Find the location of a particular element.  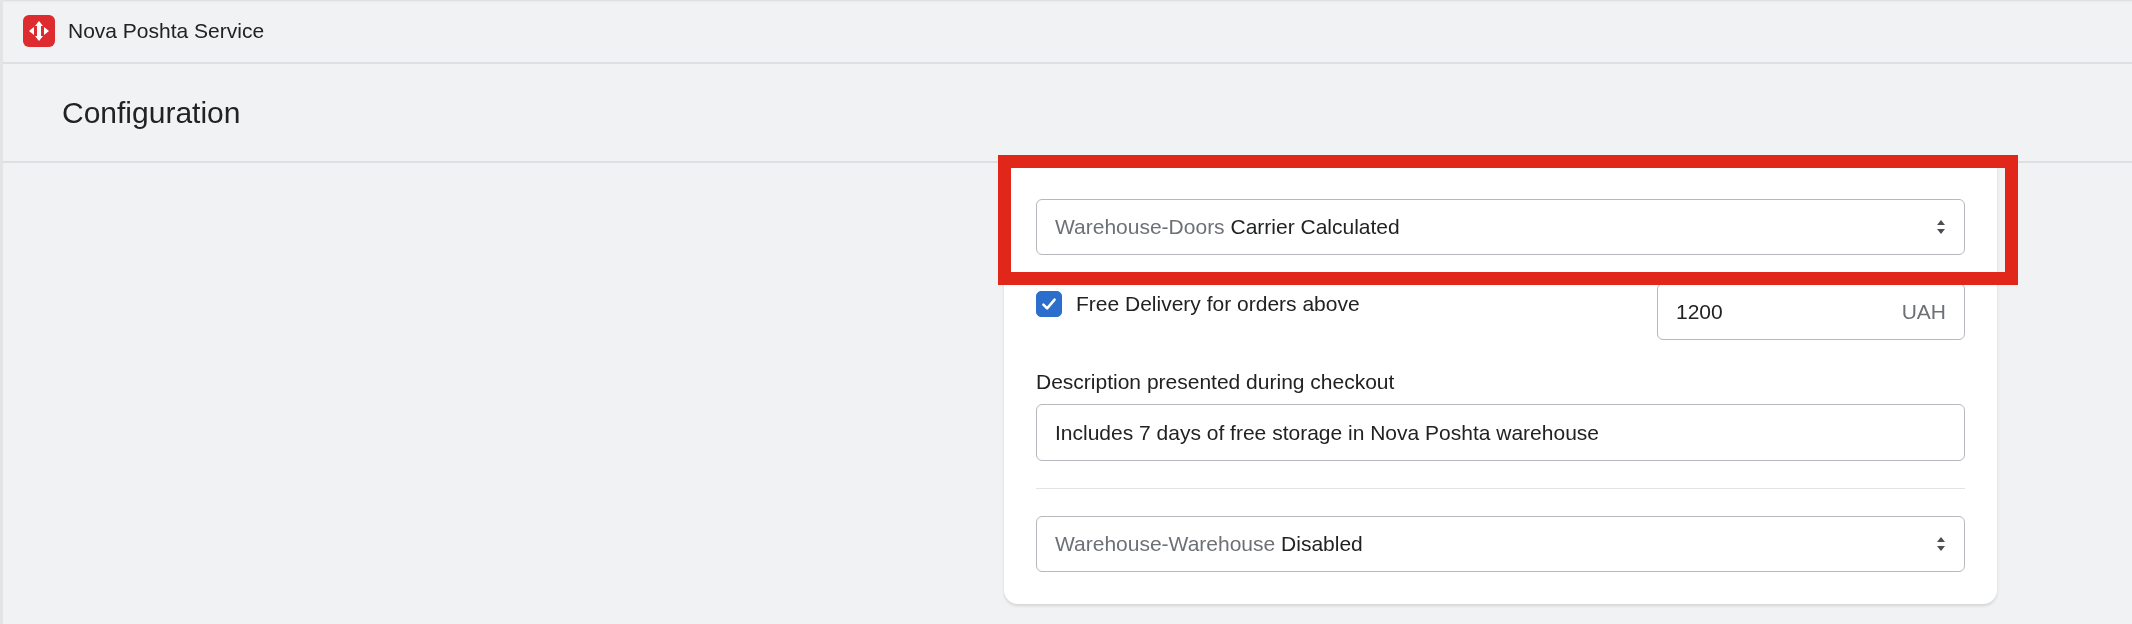

shipping-method-select: Warehouse-Warehouse Disabled is located at coordinates (1500, 544).